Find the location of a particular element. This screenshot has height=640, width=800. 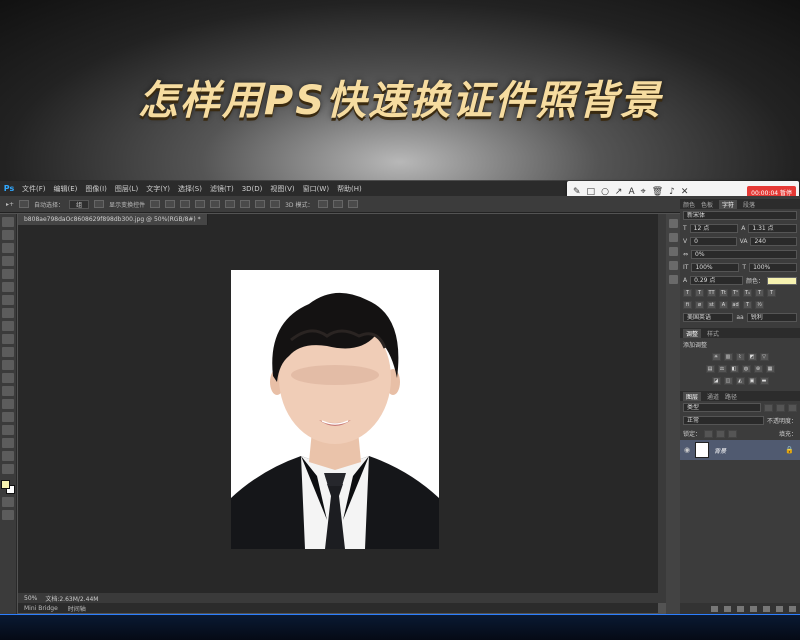

brightness-icon: ☀ is located at coordinates (716, 357).